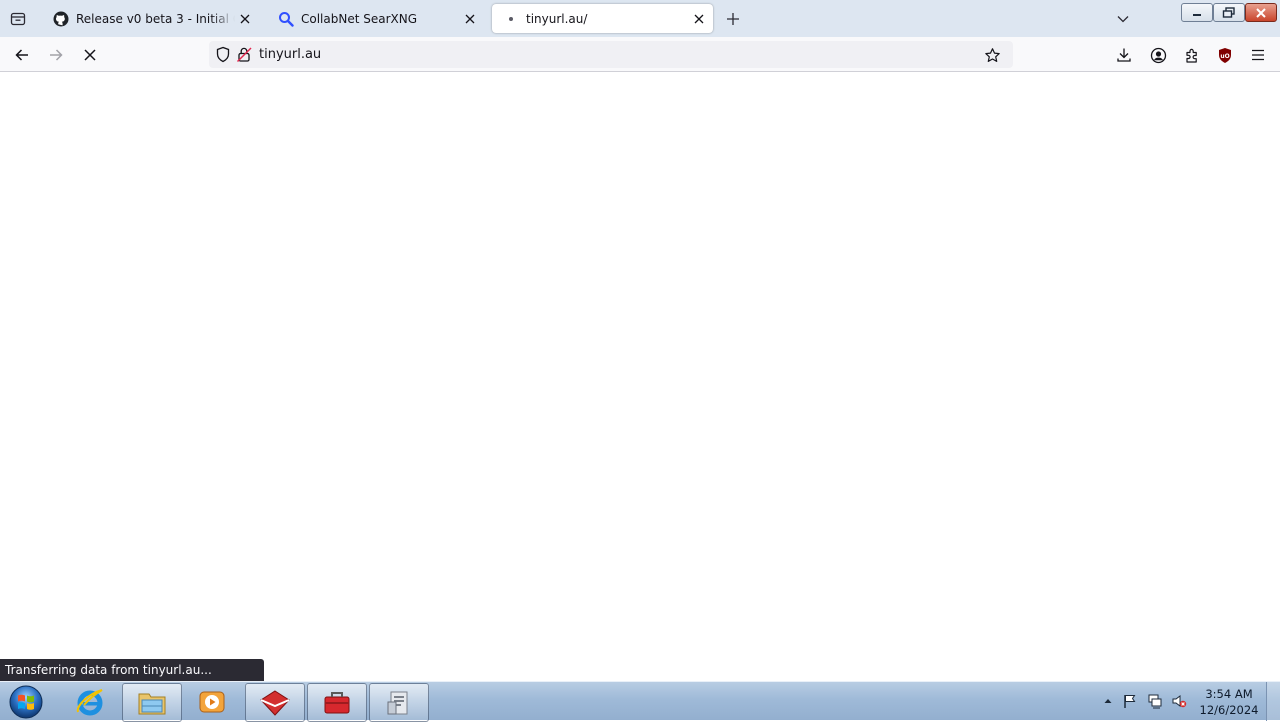 Image resolution: width=1280 pixels, height=722 pixels. Describe the element at coordinates (286, 19) in the screenshot. I see `search-icon` at that location.